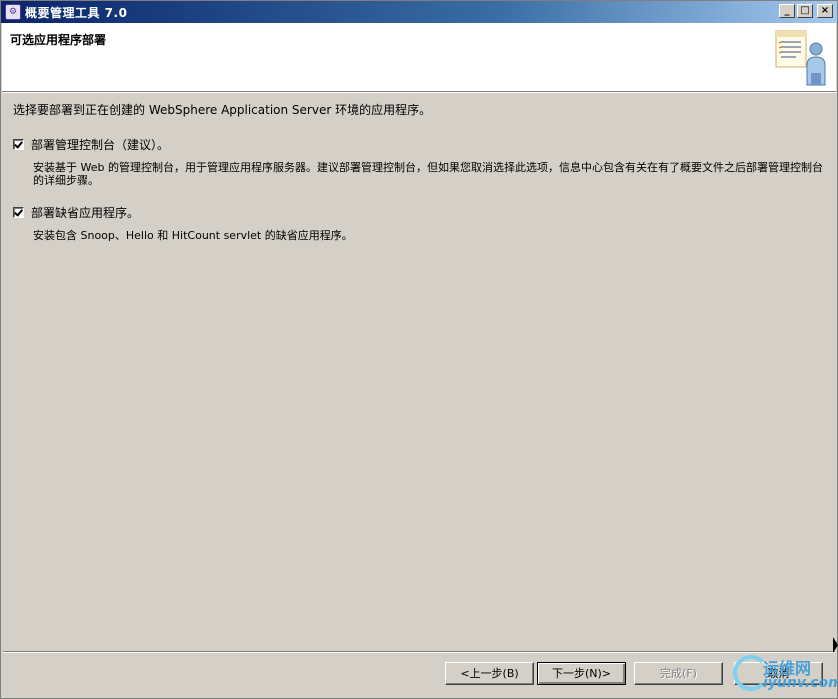  I want to click on default-apps-checkbox, so click(18, 212).